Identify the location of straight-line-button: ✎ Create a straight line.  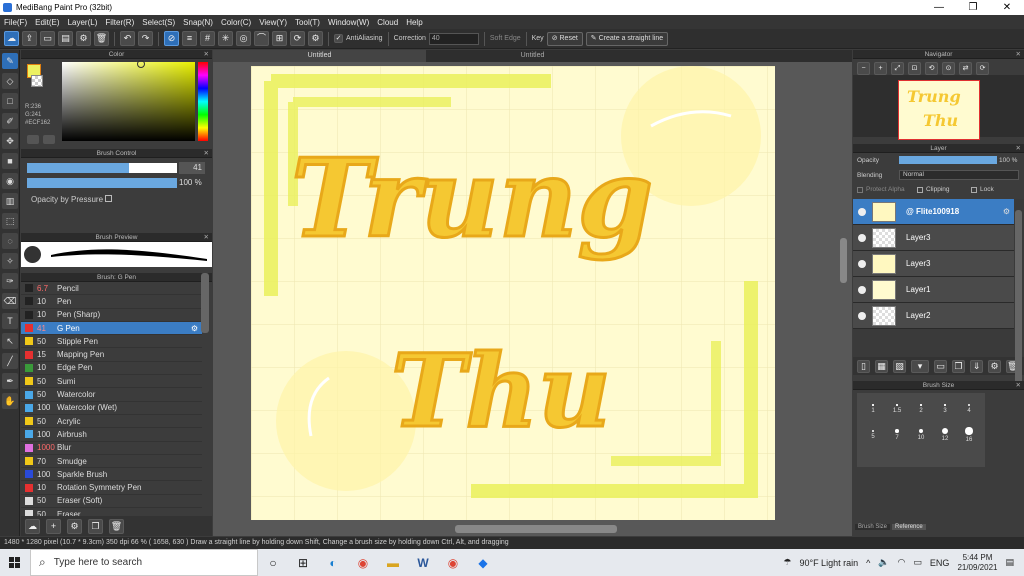
(627, 38).